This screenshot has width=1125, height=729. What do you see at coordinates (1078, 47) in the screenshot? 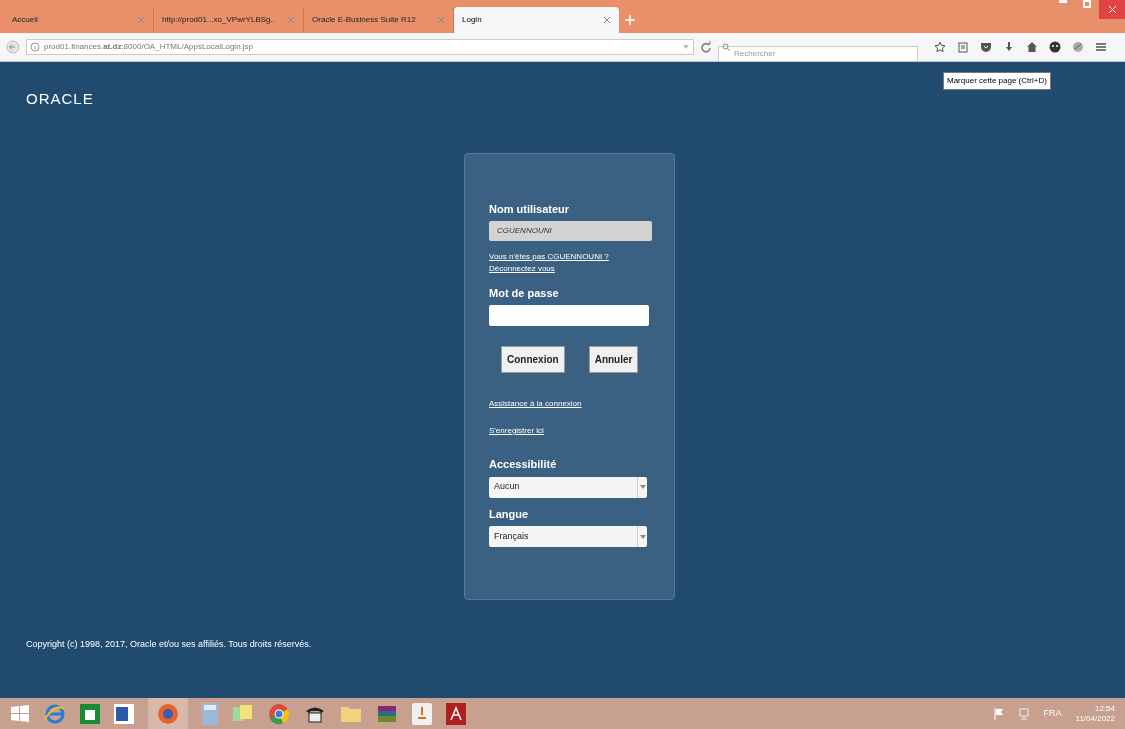
I see `extension-icon` at bounding box center [1078, 47].